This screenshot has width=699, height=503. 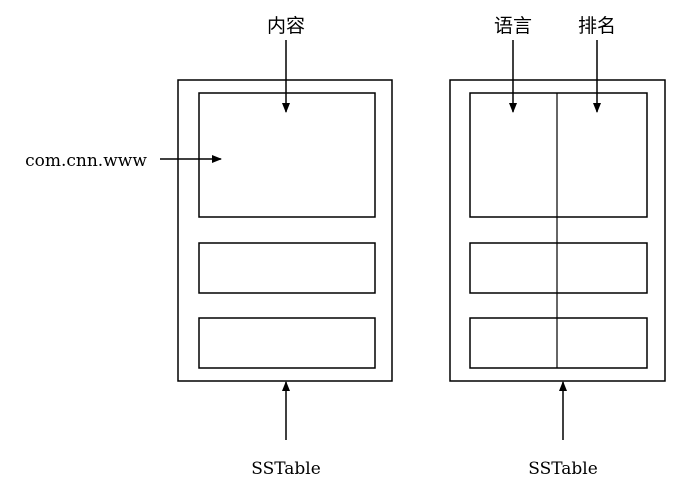 What do you see at coordinates (563, 469) in the screenshot?
I see `sstable-right-label: SSTable` at bounding box center [563, 469].